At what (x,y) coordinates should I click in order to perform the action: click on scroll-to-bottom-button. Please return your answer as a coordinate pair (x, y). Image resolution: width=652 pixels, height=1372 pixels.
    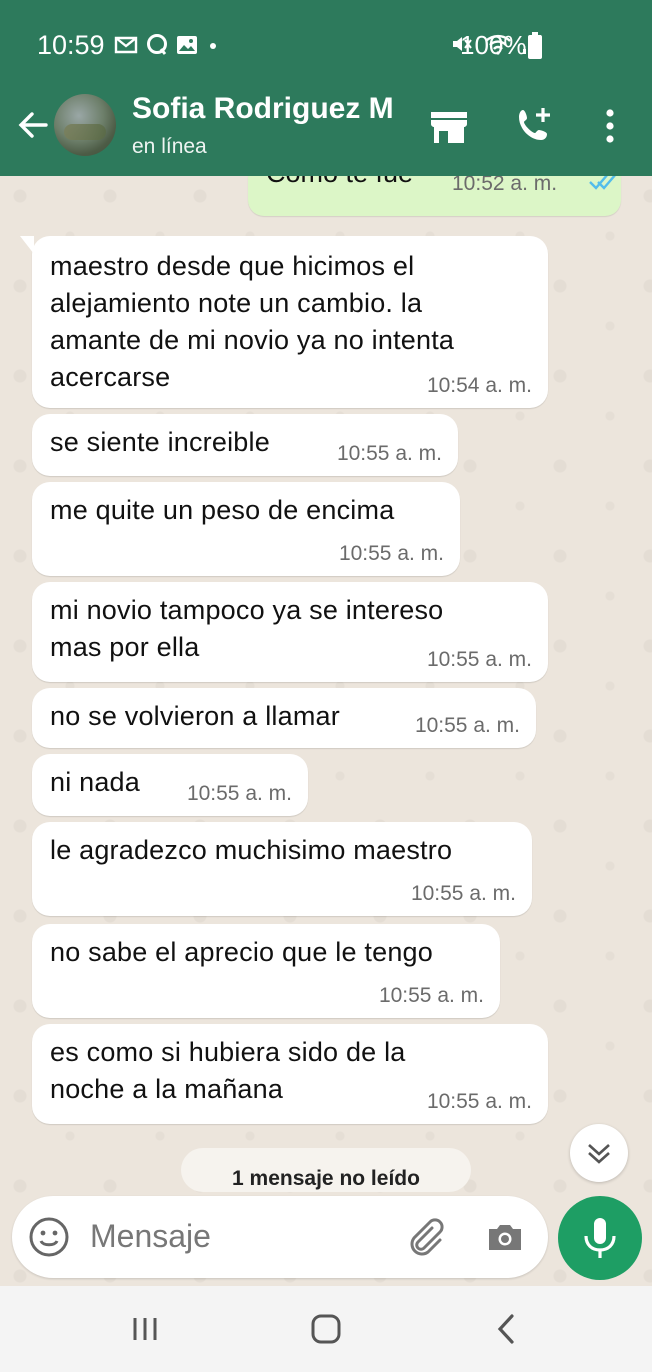
    Looking at the image, I should click on (599, 1153).